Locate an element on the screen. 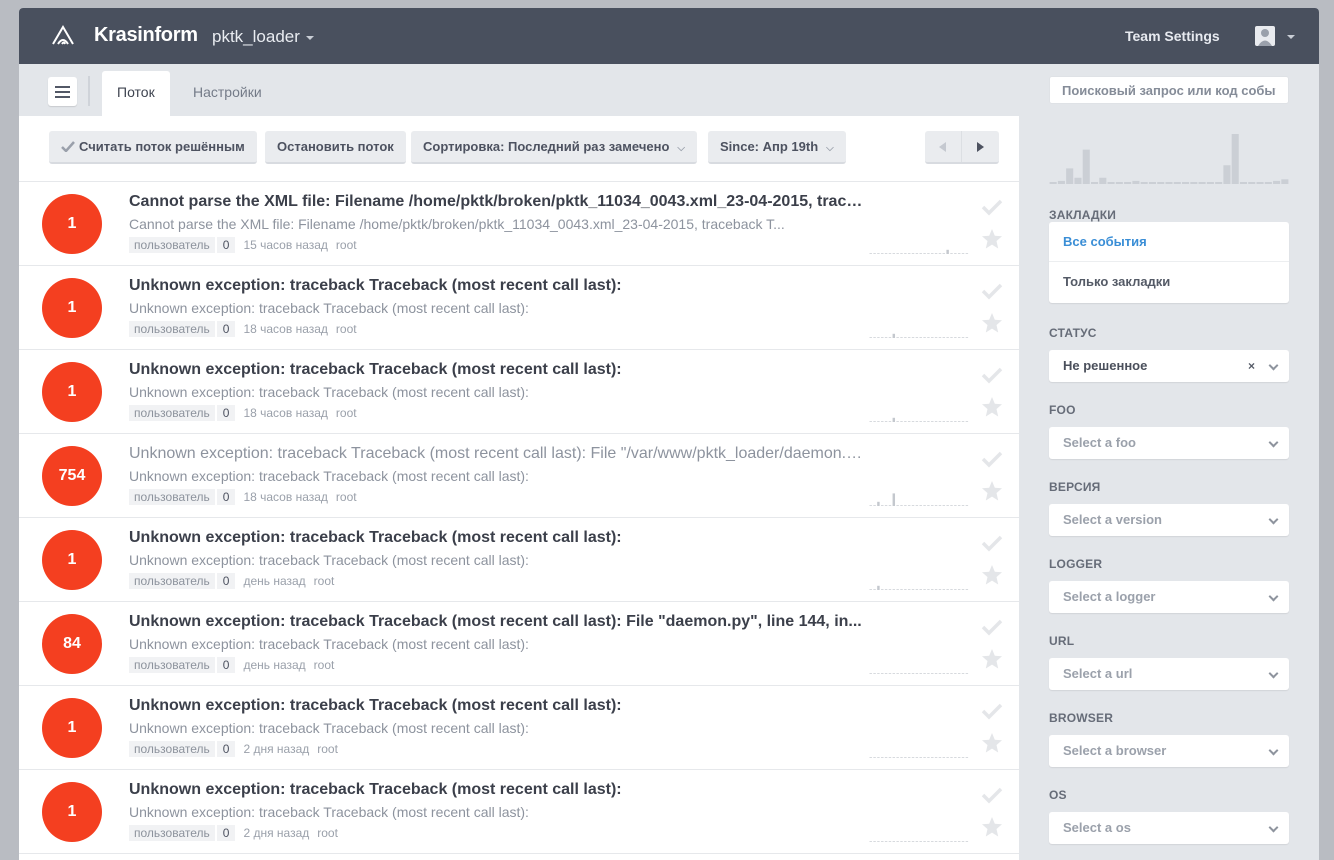  filter-label: URL is located at coordinates (1062, 641).